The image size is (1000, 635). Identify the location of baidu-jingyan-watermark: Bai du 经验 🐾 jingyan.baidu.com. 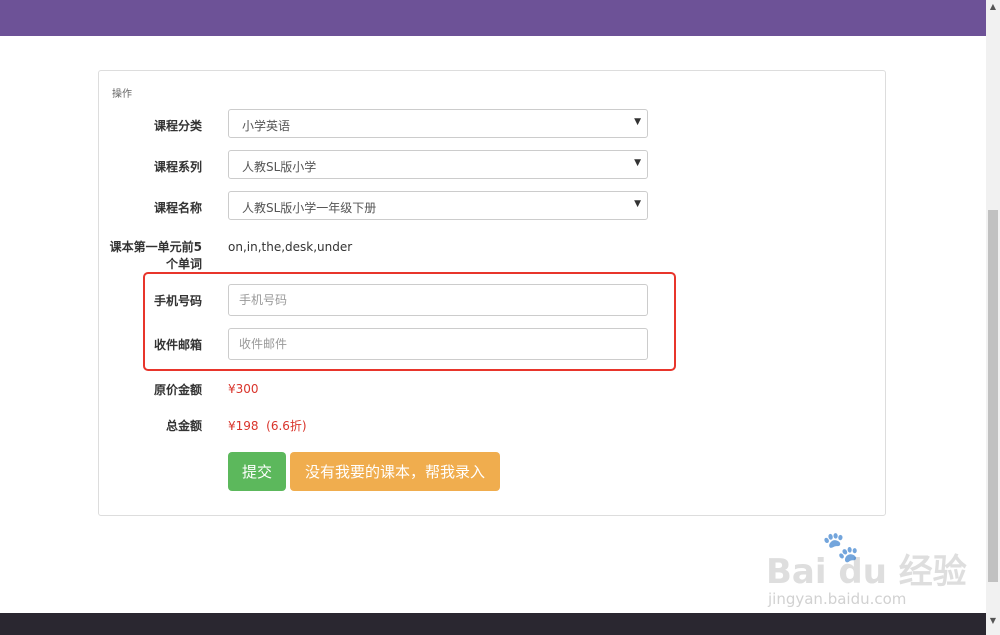
(870, 570).